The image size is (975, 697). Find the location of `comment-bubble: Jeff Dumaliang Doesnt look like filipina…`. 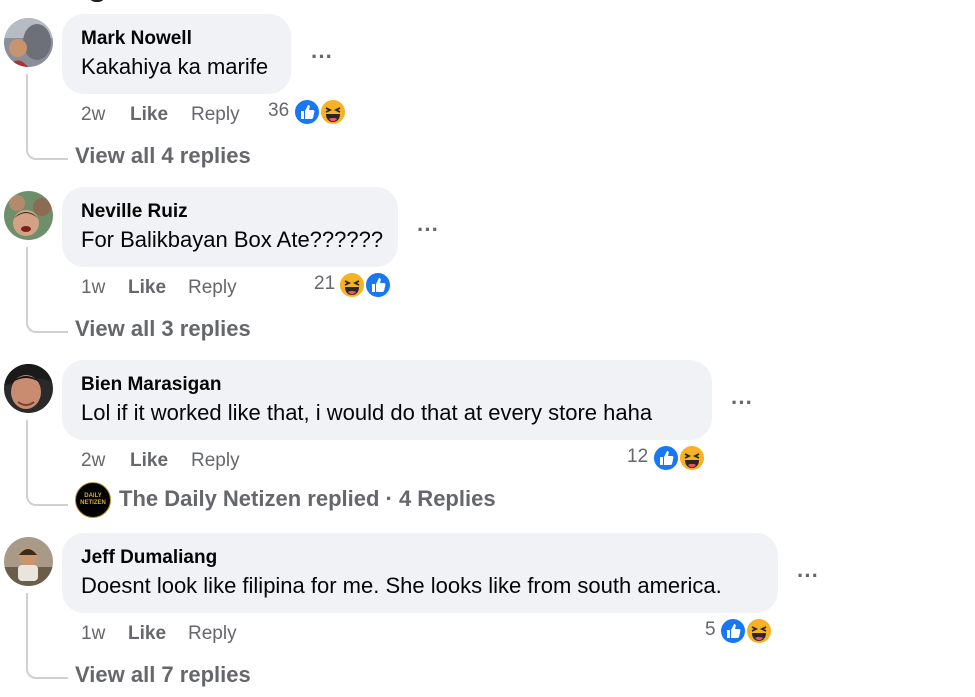

comment-bubble: Jeff Dumaliang Doesnt look like filipina… is located at coordinates (420, 573).